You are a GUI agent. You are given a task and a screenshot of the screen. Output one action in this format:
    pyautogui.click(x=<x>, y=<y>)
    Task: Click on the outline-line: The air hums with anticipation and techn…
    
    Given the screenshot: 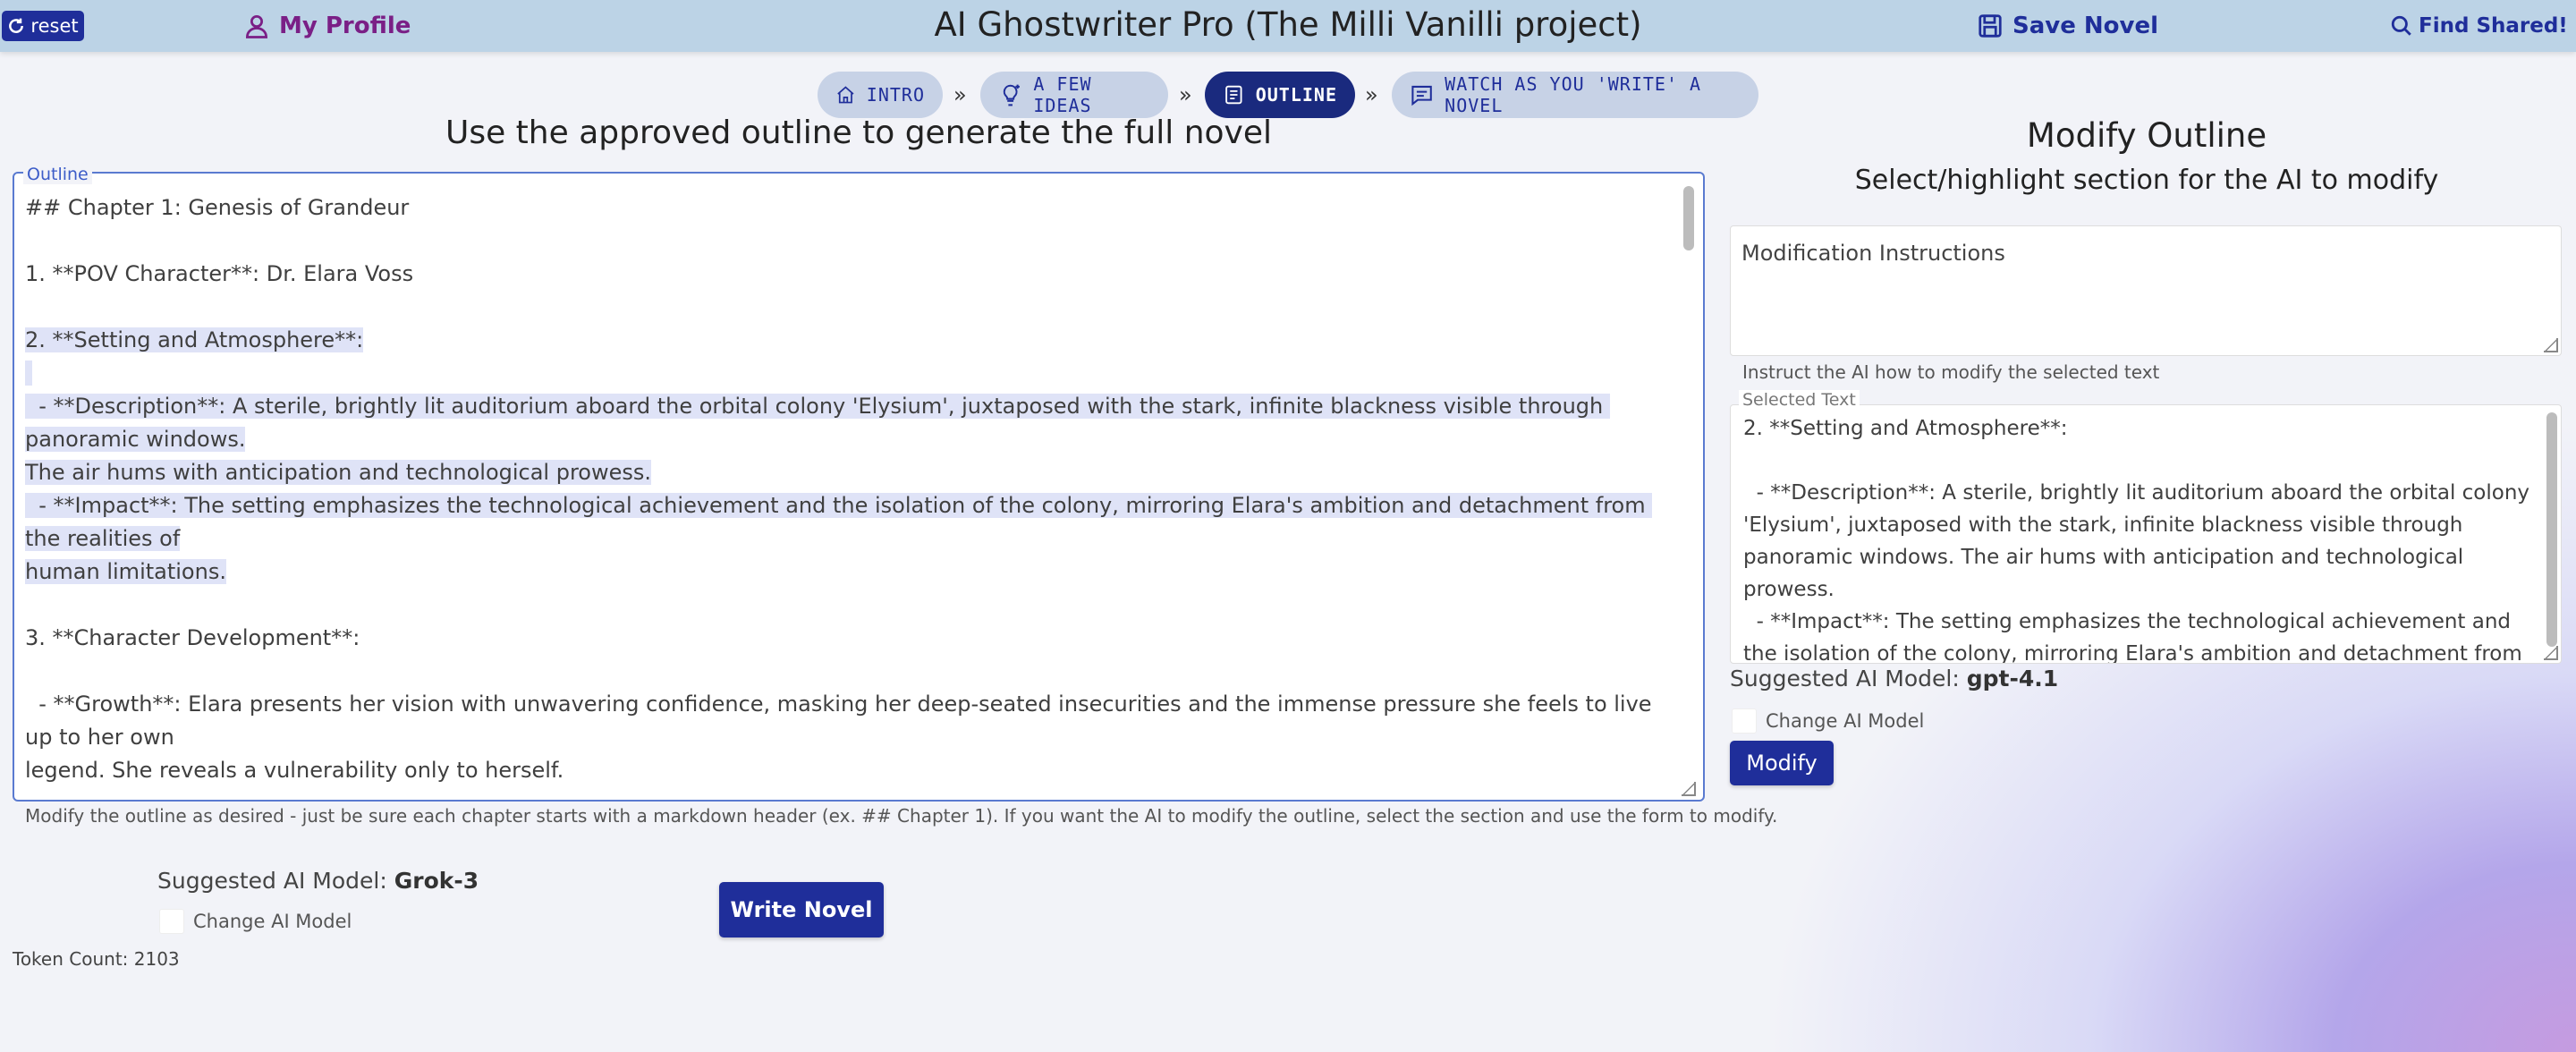 What is the action you would take?
    pyautogui.click(x=338, y=472)
    